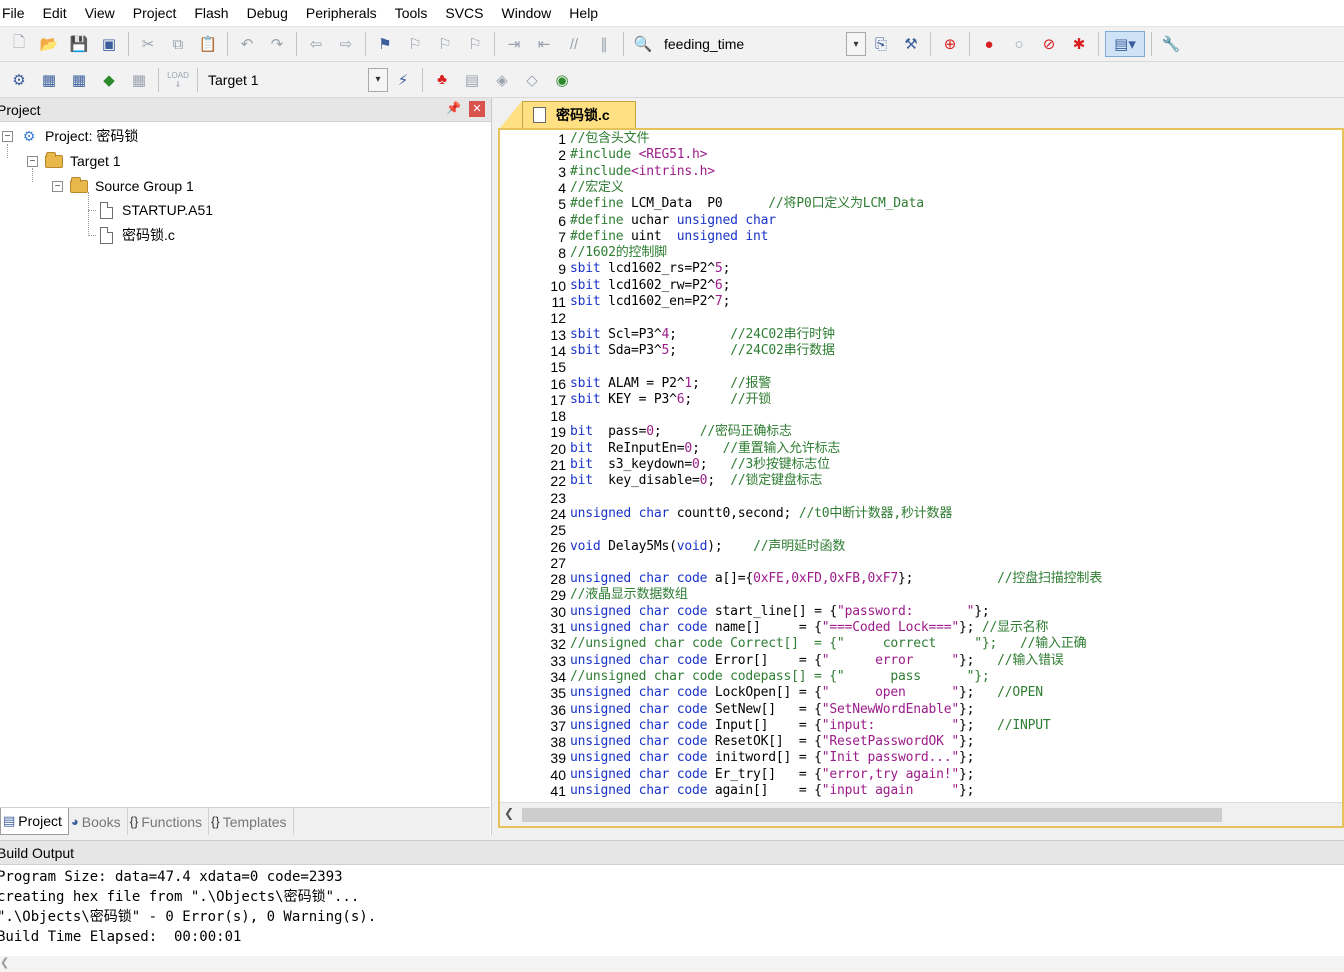  I want to click on tree-item-source-group: − Source Group 1, so click(123, 186).